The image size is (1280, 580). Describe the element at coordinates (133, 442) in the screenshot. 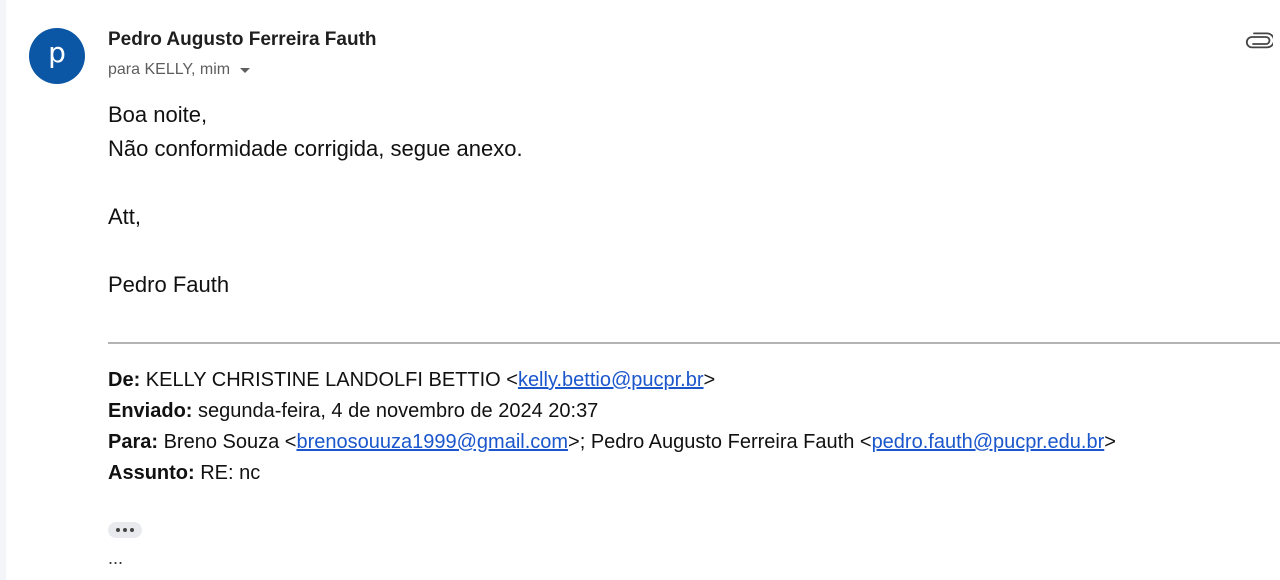

I see `to-label: Para:` at that location.